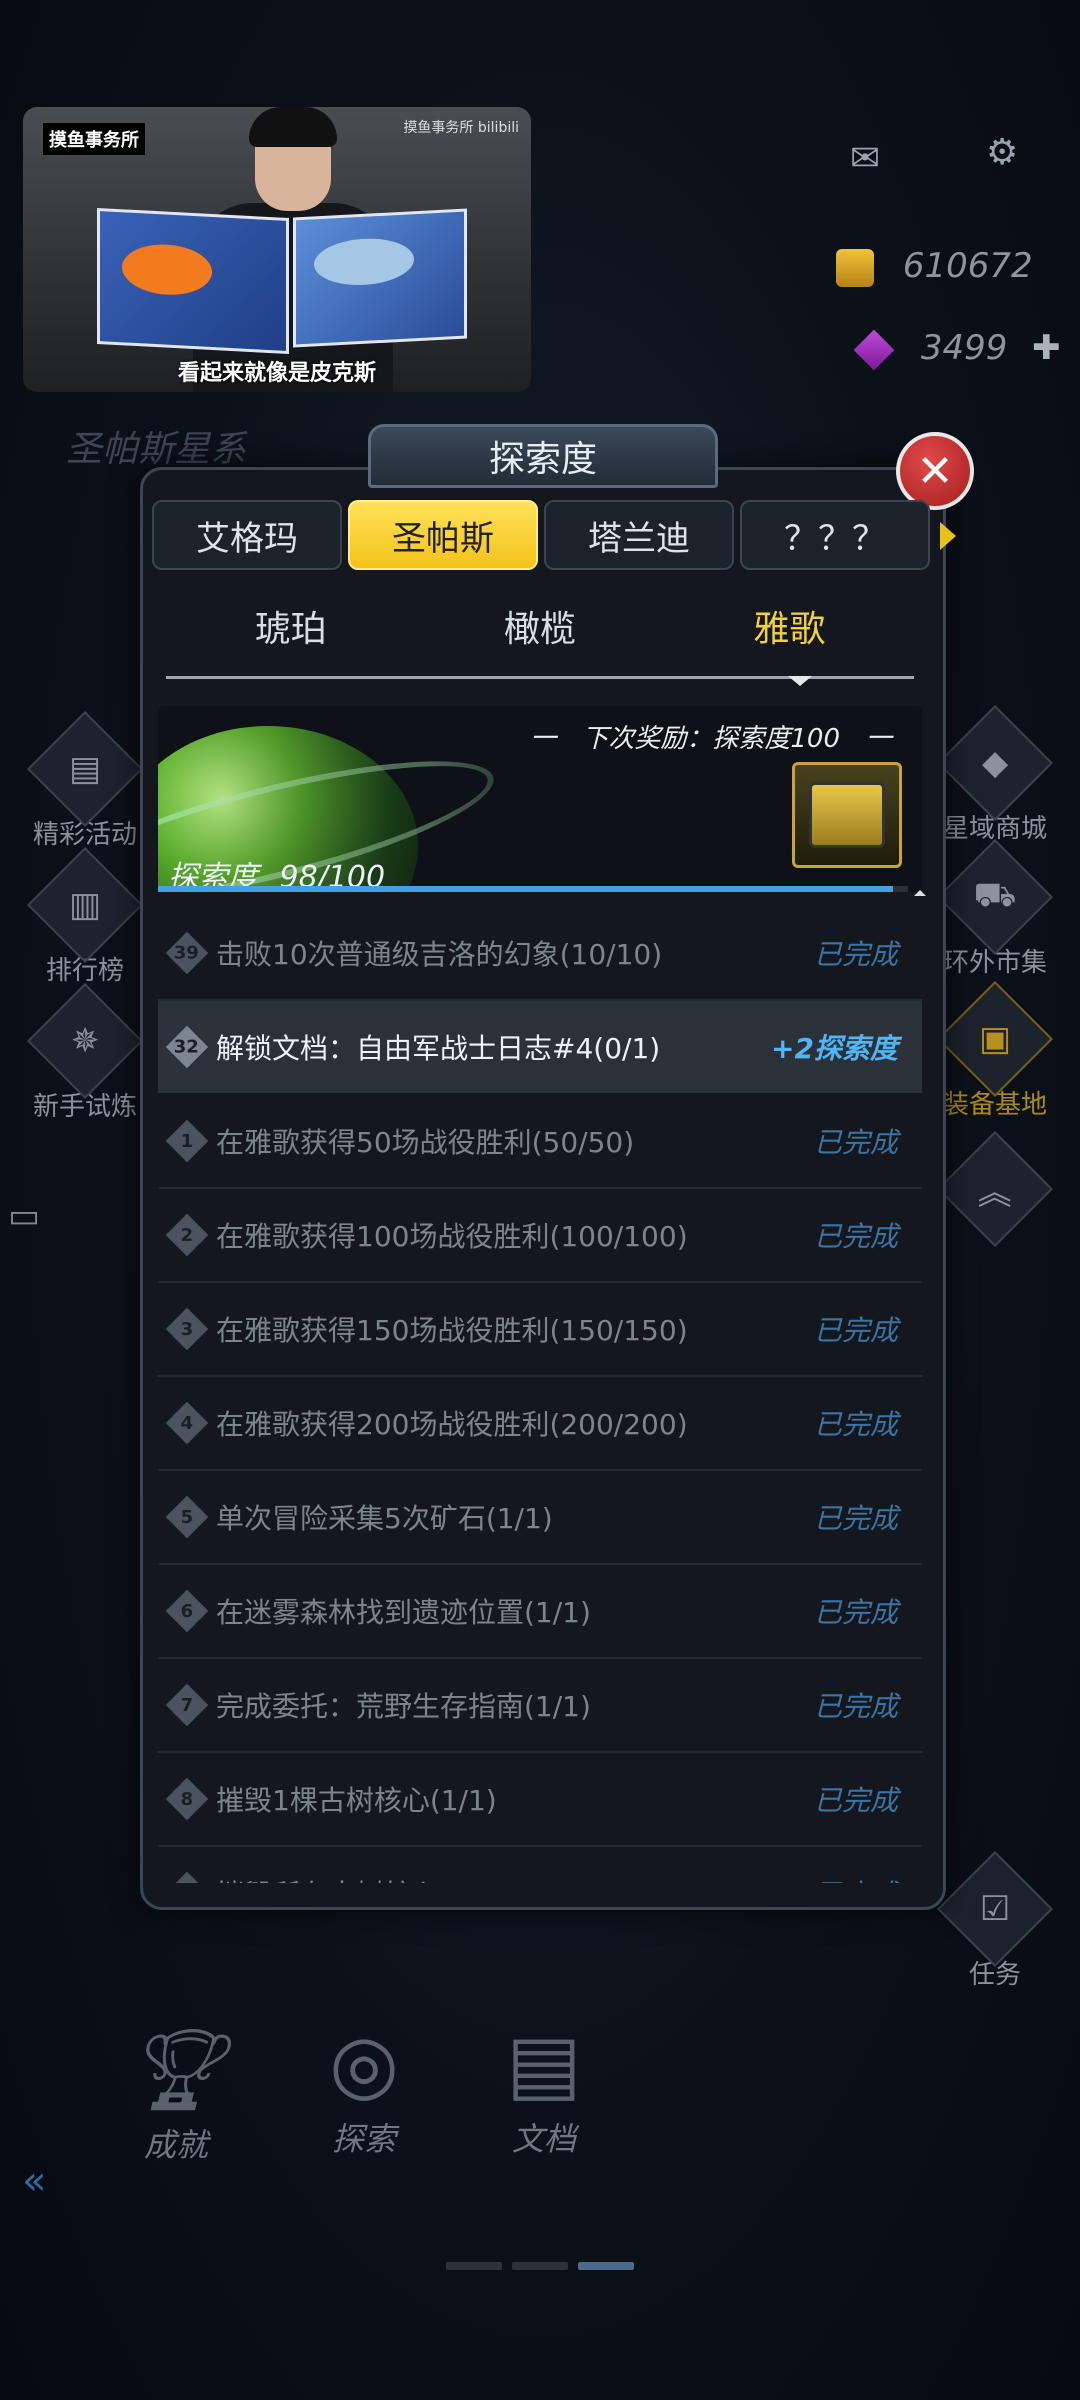  What do you see at coordinates (543, 2139) in the screenshot?
I see `nav-documents-label: 文档` at bounding box center [543, 2139].